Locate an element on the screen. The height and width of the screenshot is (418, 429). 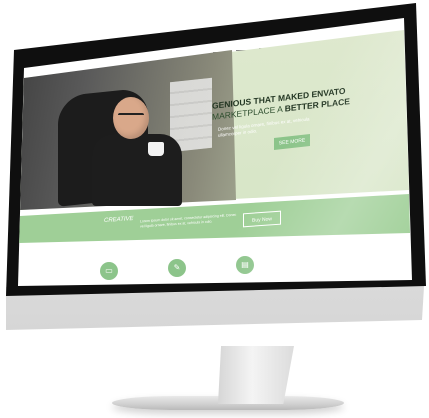
device-icon: ▭ is located at coordinates (109, 271).